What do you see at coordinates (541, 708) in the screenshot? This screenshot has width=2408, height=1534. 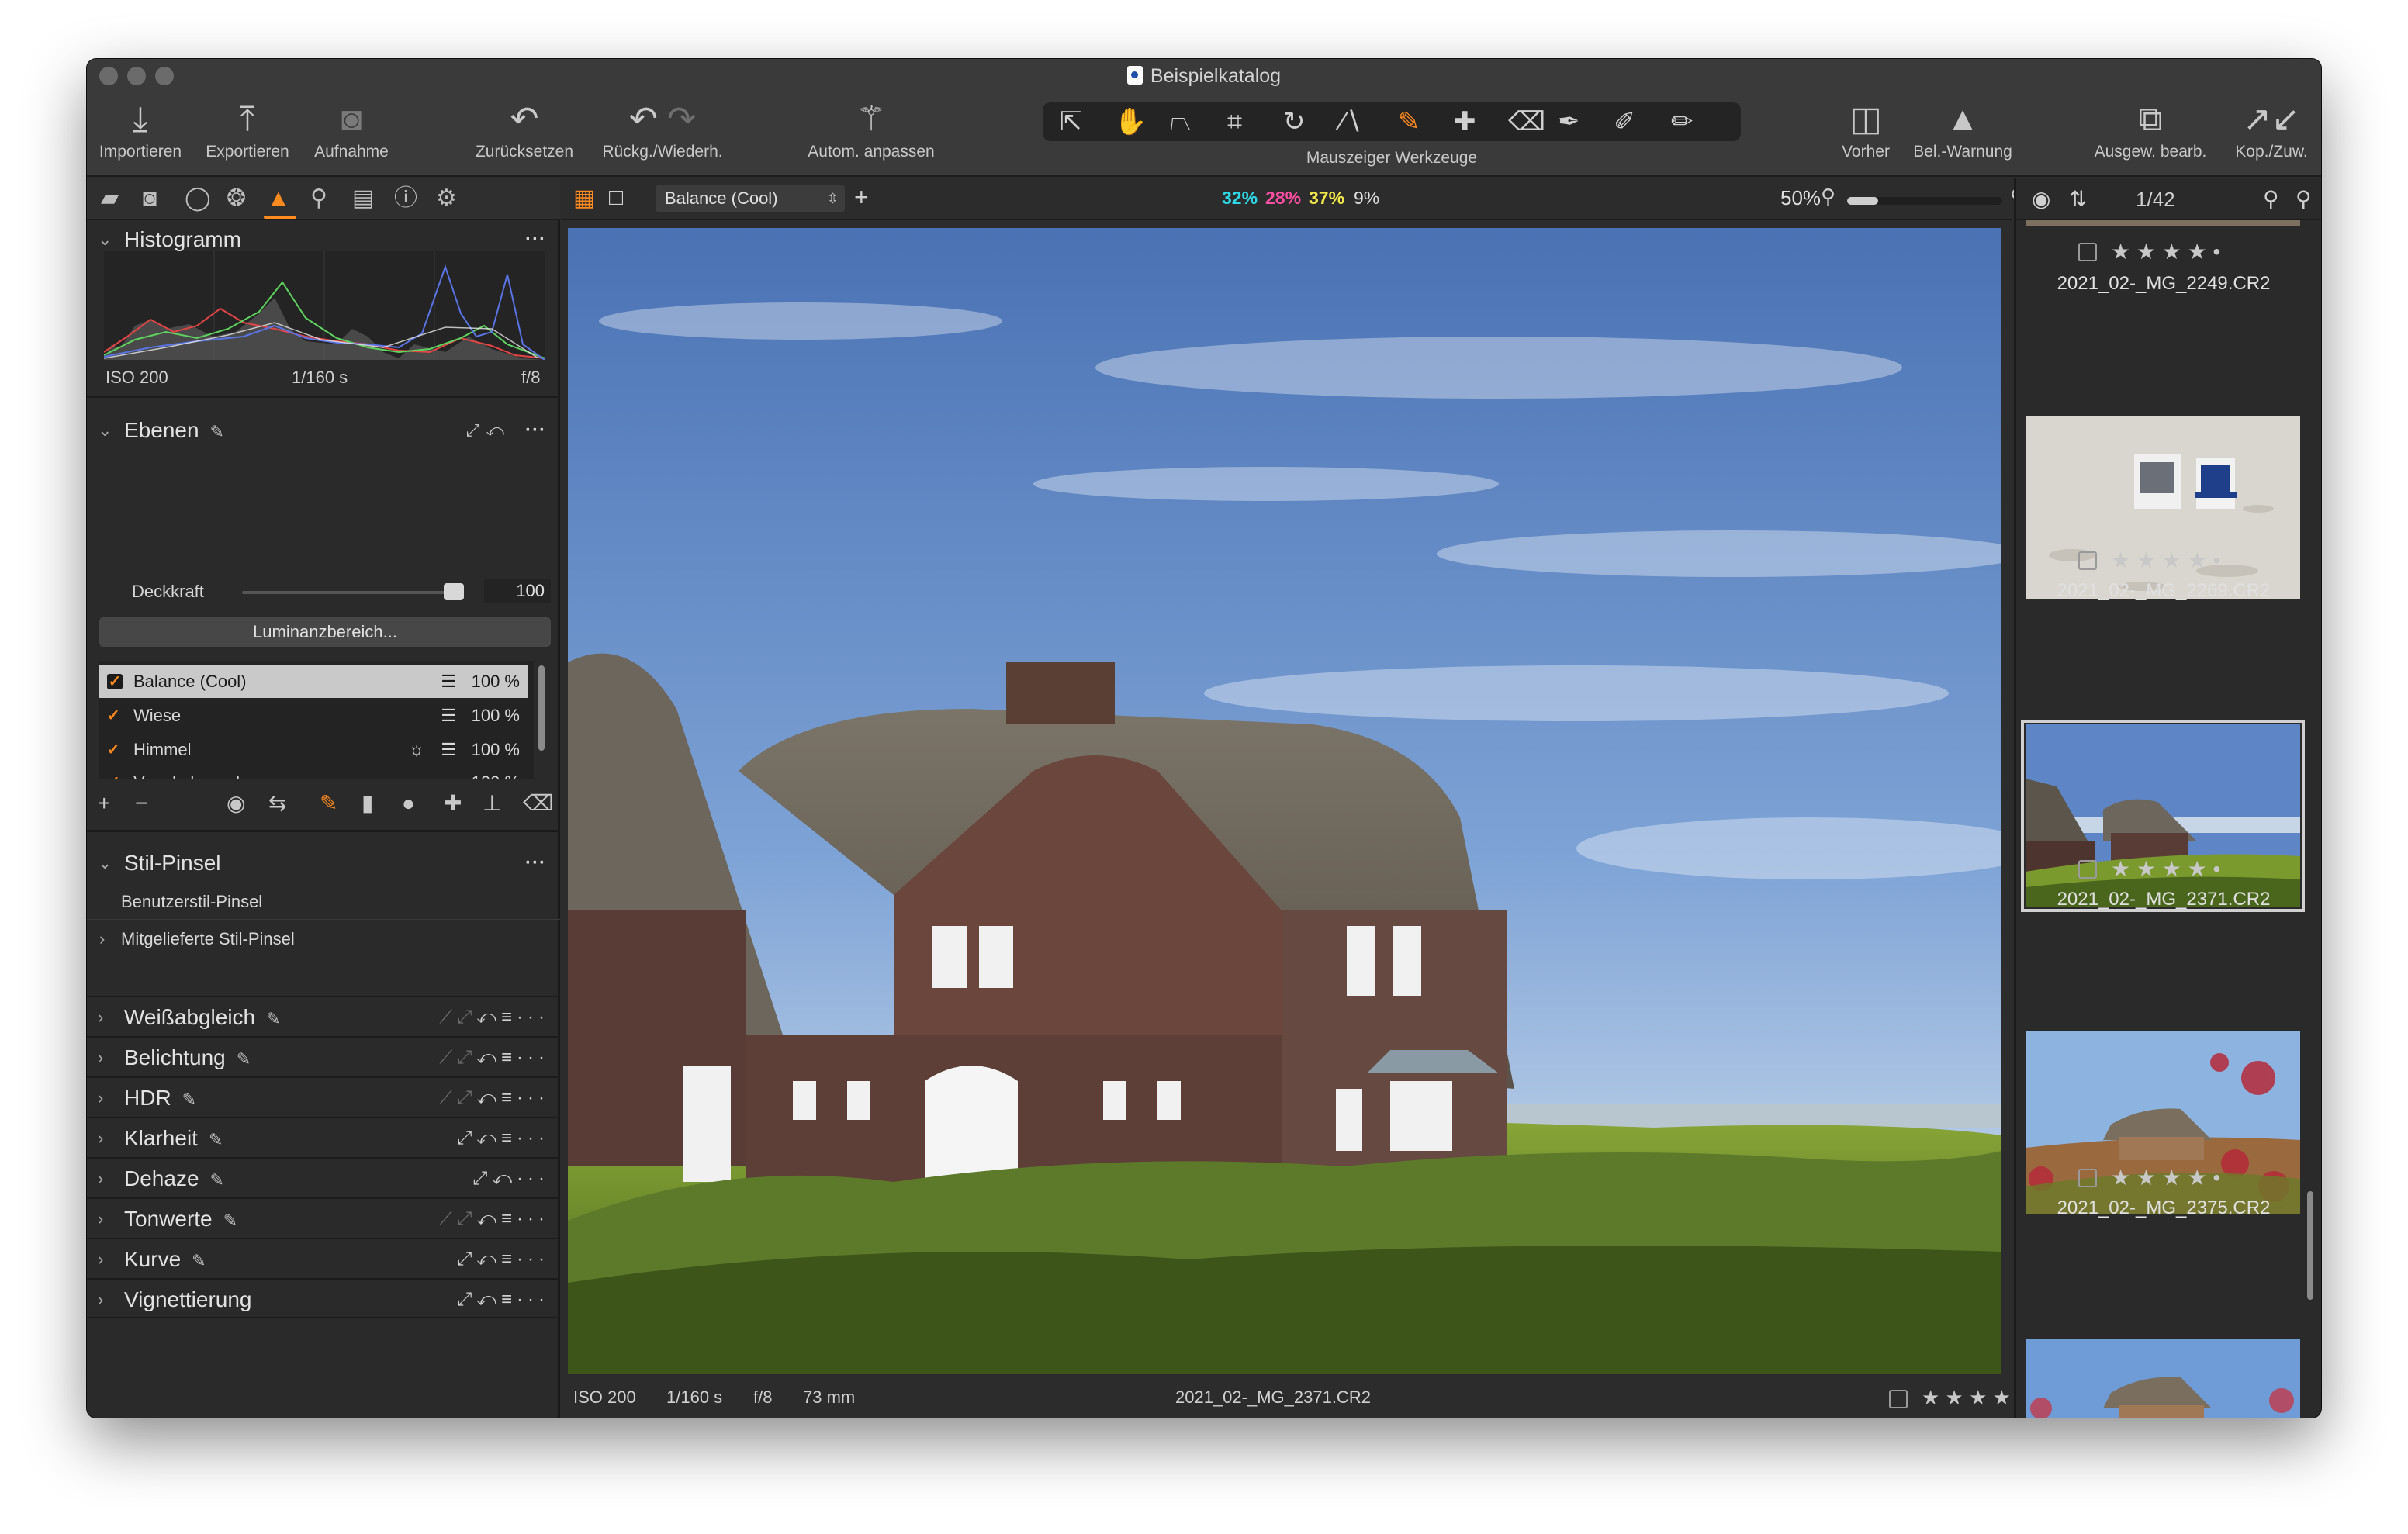 I see `layers-scrollbar` at bounding box center [541, 708].